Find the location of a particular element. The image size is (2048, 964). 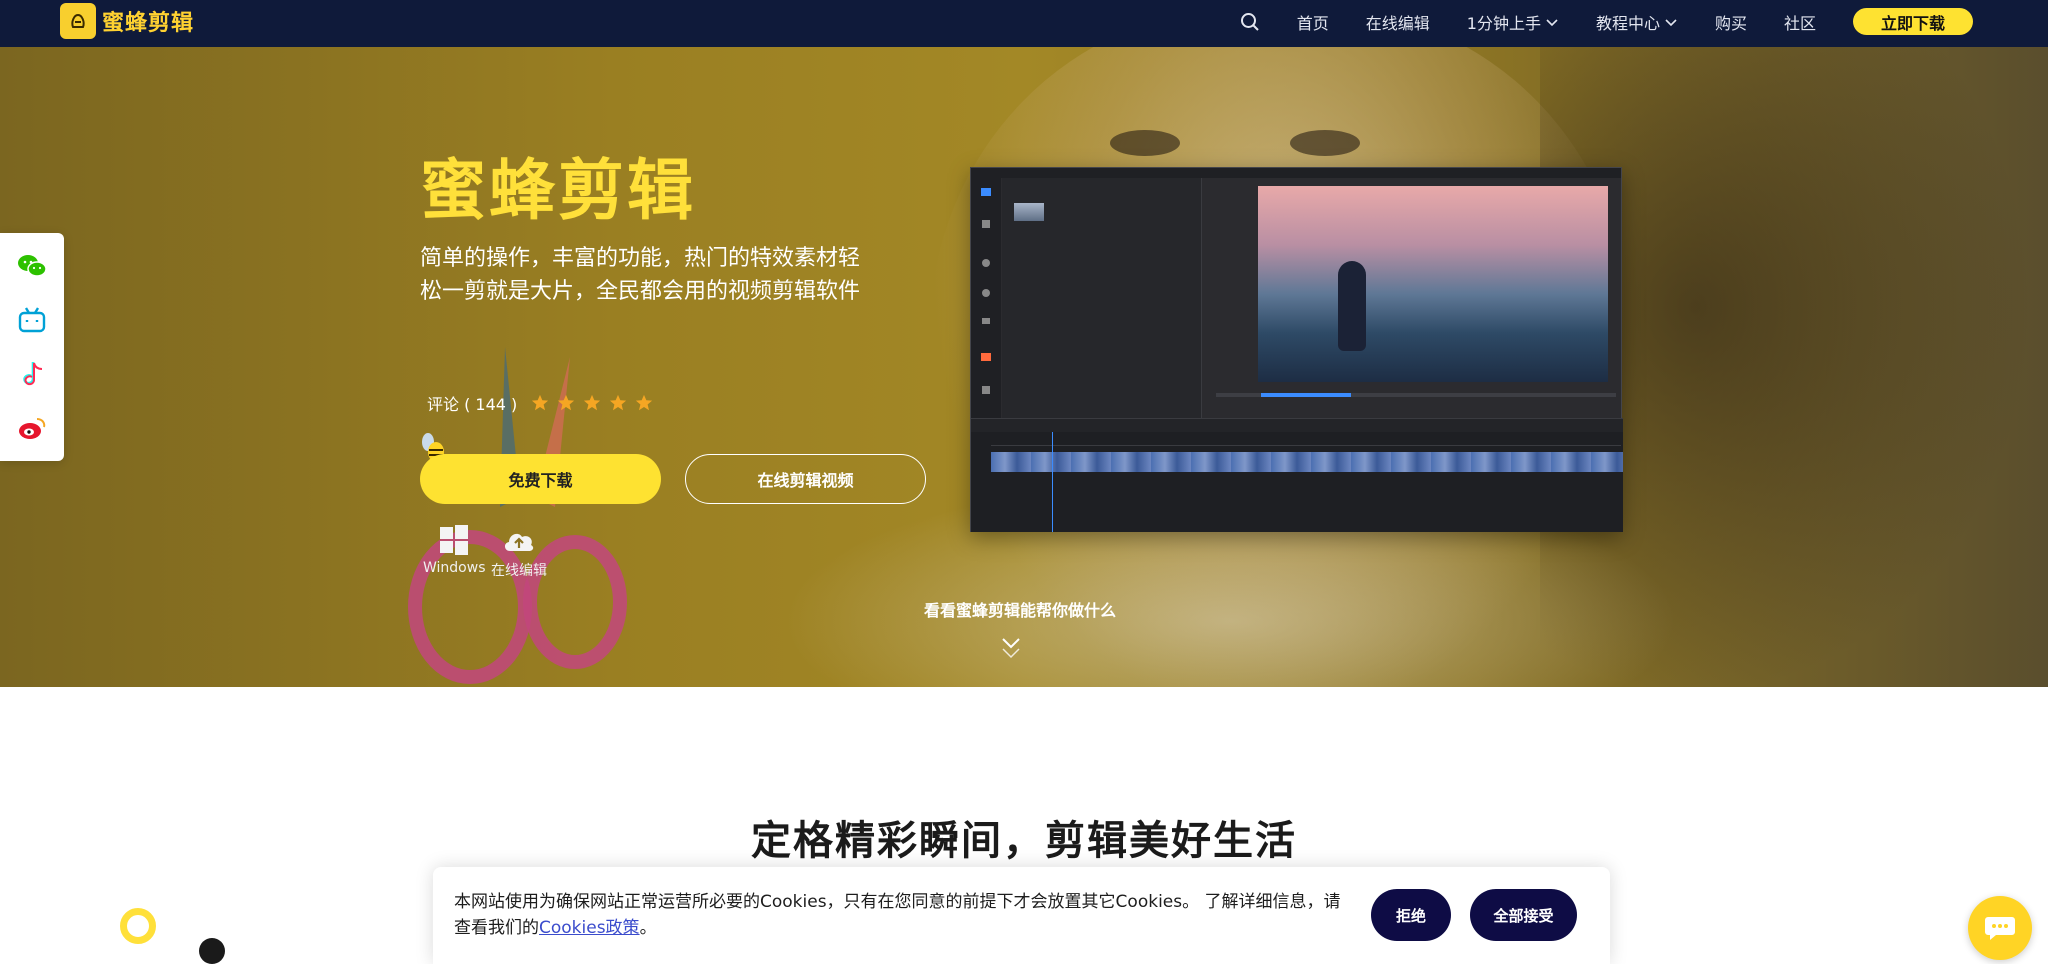

nav-label: 在线编辑 is located at coordinates (1397, 23).